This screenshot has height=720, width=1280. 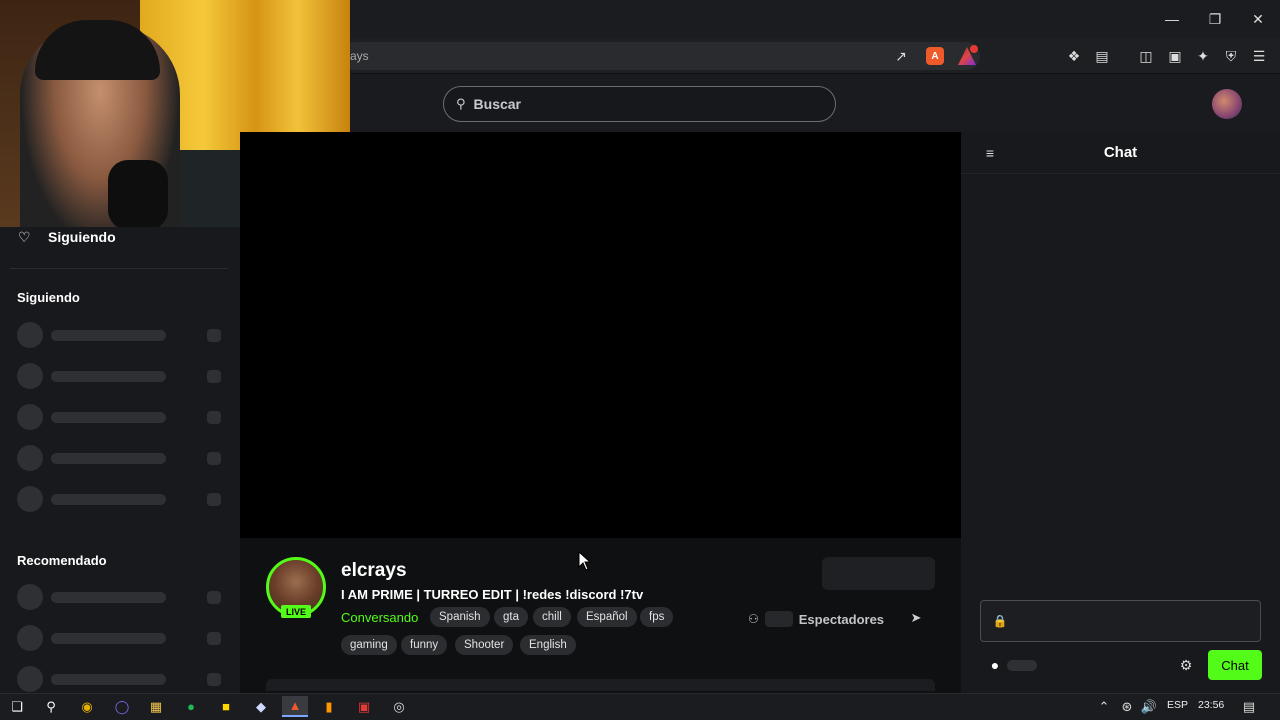 What do you see at coordinates (1175, 56) in the screenshot?
I see `wallet-icon: ▣` at bounding box center [1175, 56].